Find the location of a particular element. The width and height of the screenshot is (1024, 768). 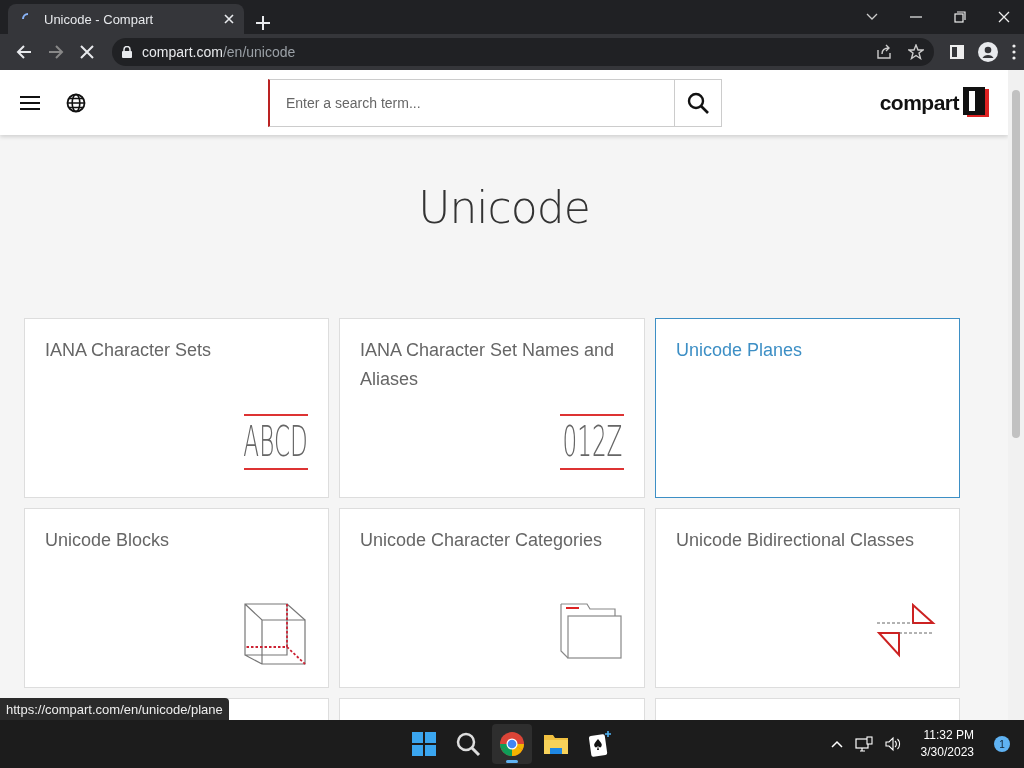

notification-badge: 1 is located at coordinates (1002, 744).